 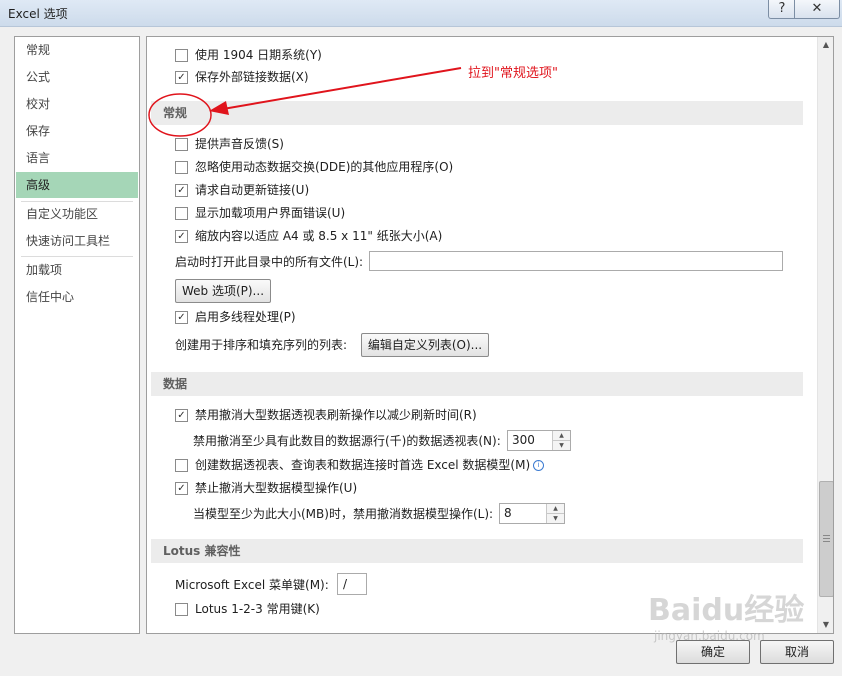 I want to click on checkbox-ask-update-links: ✓, so click(x=181, y=190).